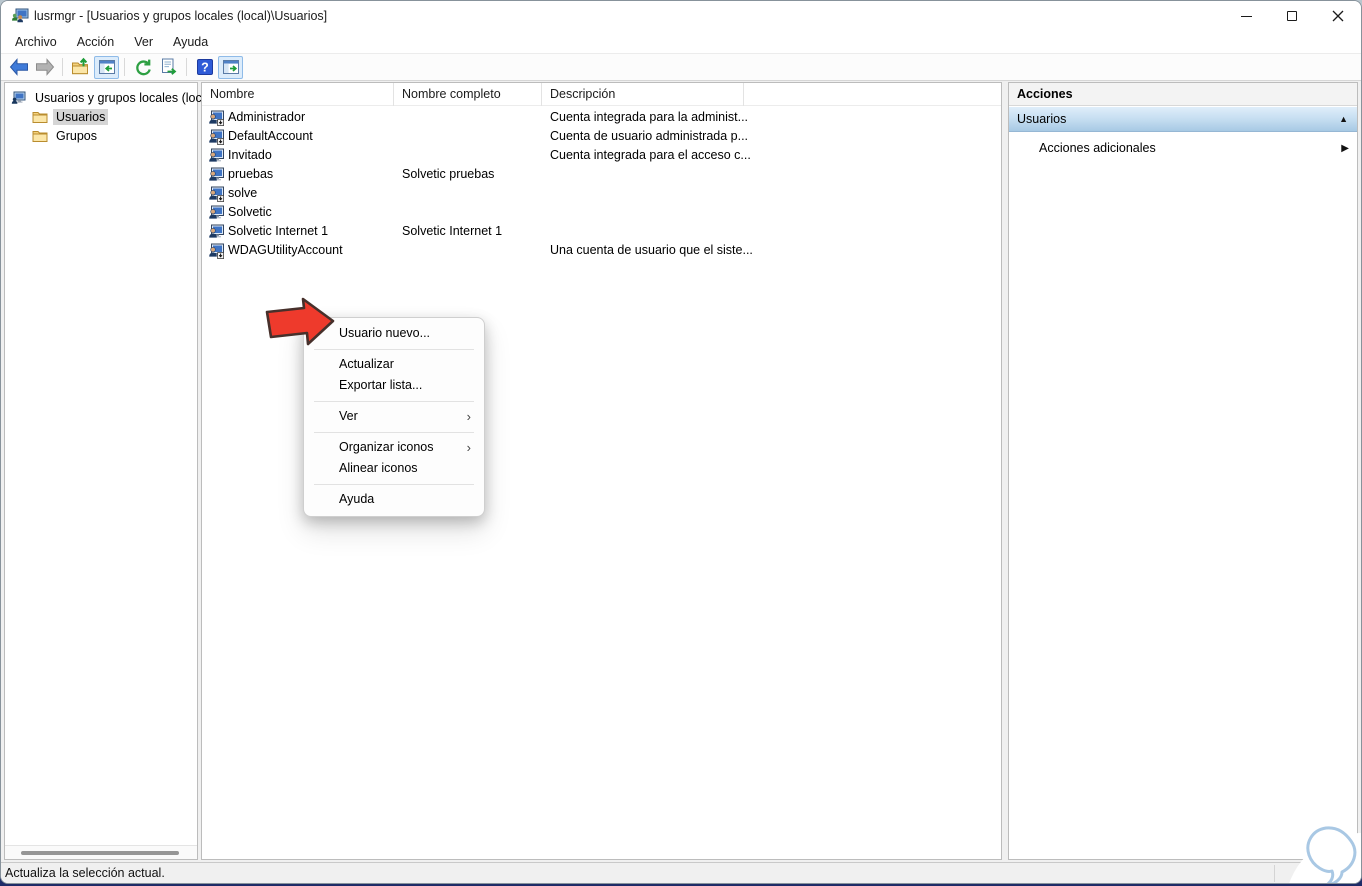  I want to click on user-full-name: Solvetic Internet 1, so click(452, 231).